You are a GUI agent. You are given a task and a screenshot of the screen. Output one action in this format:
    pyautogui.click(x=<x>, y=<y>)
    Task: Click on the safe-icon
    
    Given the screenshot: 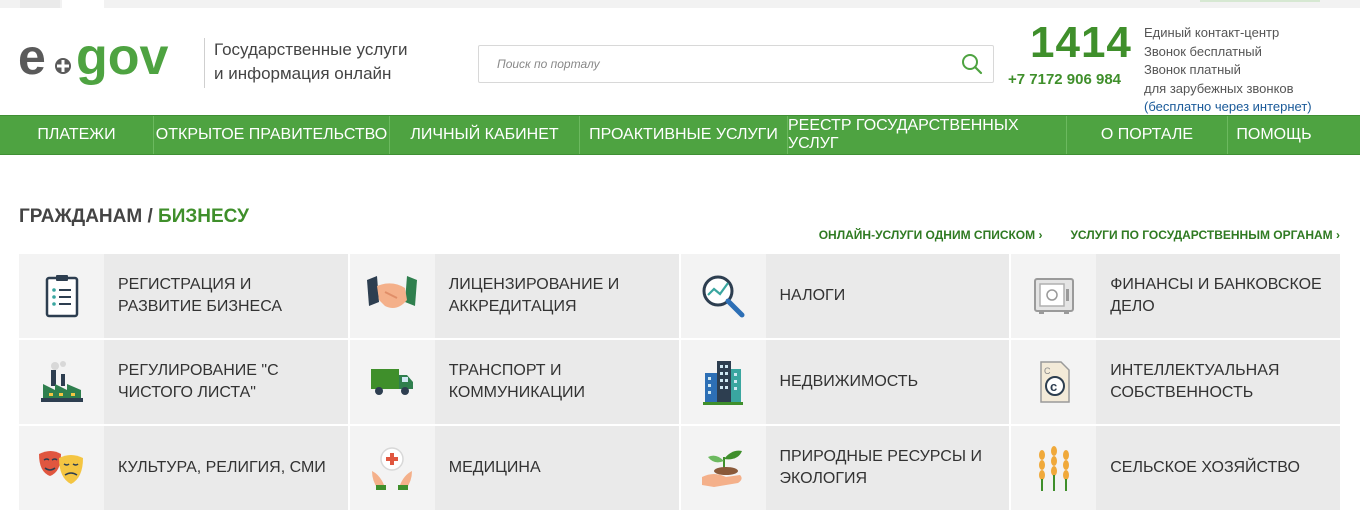 What is the action you would take?
    pyautogui.click(x=1053, y=296)
    